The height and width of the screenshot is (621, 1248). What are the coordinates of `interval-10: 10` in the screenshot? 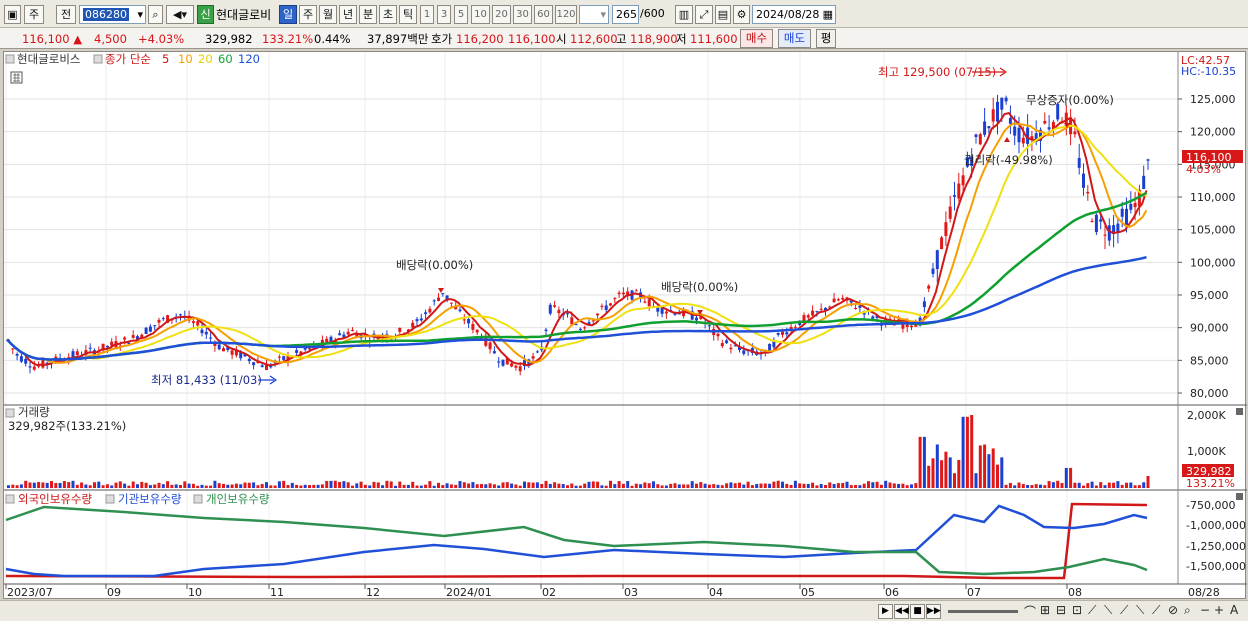 It's located at (480, 14).